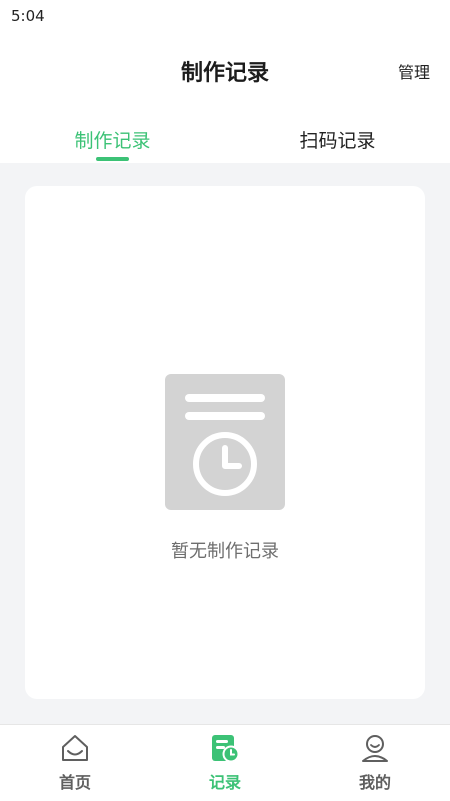  Describe the element at coordinates (374, 782) in the screenshot. I see `nav-label-profile: 我的` at that location.